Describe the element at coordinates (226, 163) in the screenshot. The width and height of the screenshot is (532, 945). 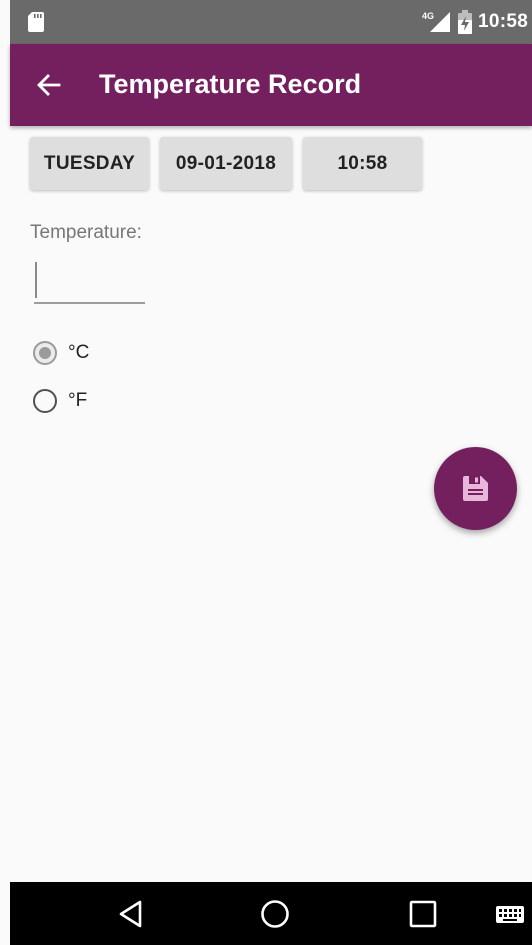
I see `date-button: 09-01-2018` at that location.